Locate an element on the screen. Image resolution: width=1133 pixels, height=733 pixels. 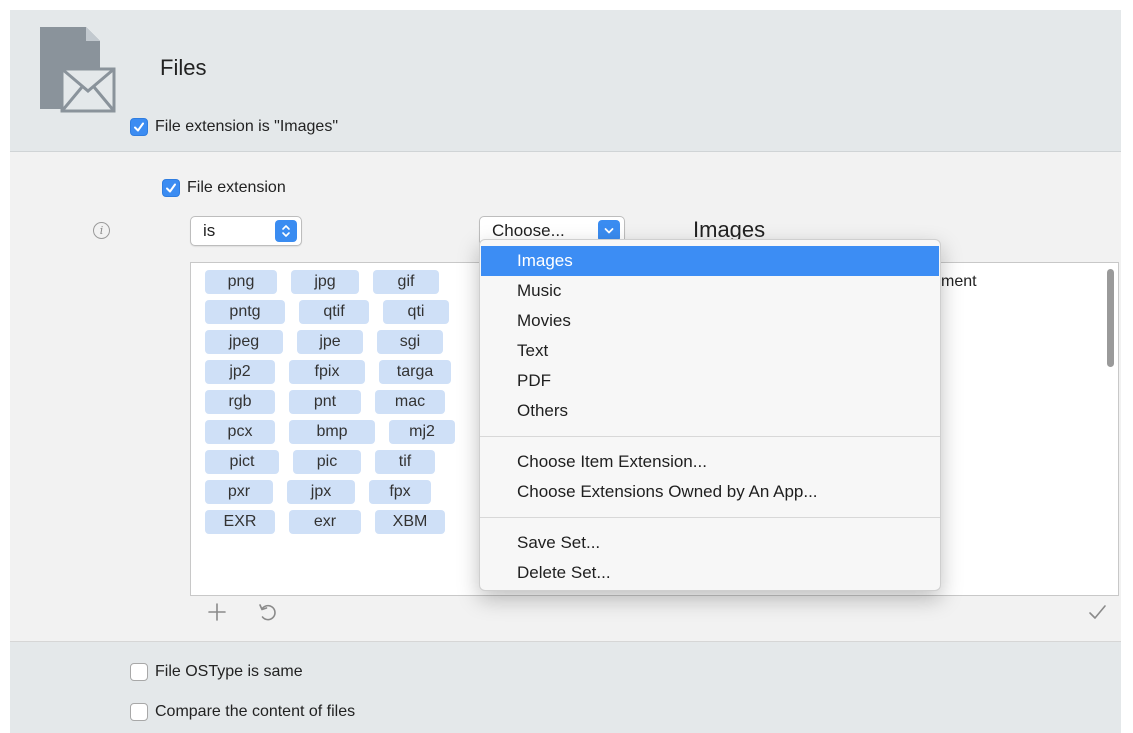
extension-chip: png is located at coordinates (241, 282).